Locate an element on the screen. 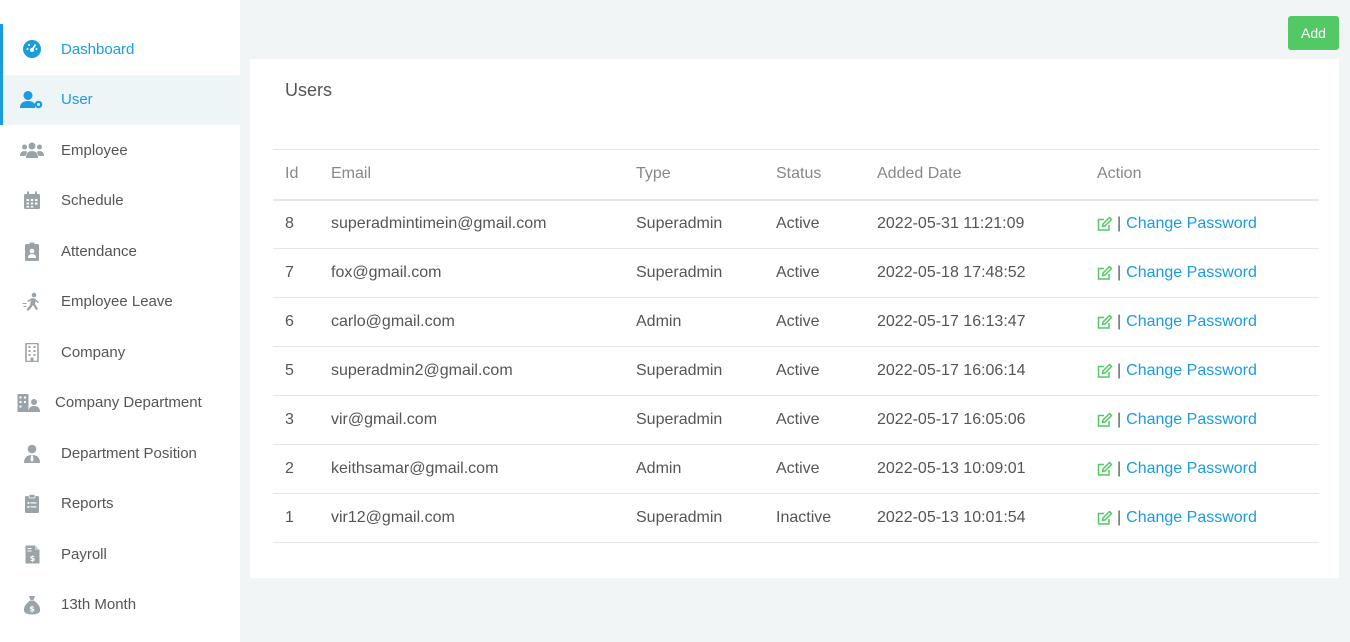 This screenshot has height=642, width=1350. sidebar-item-reports: Reports is located at coordinates (120, 504).